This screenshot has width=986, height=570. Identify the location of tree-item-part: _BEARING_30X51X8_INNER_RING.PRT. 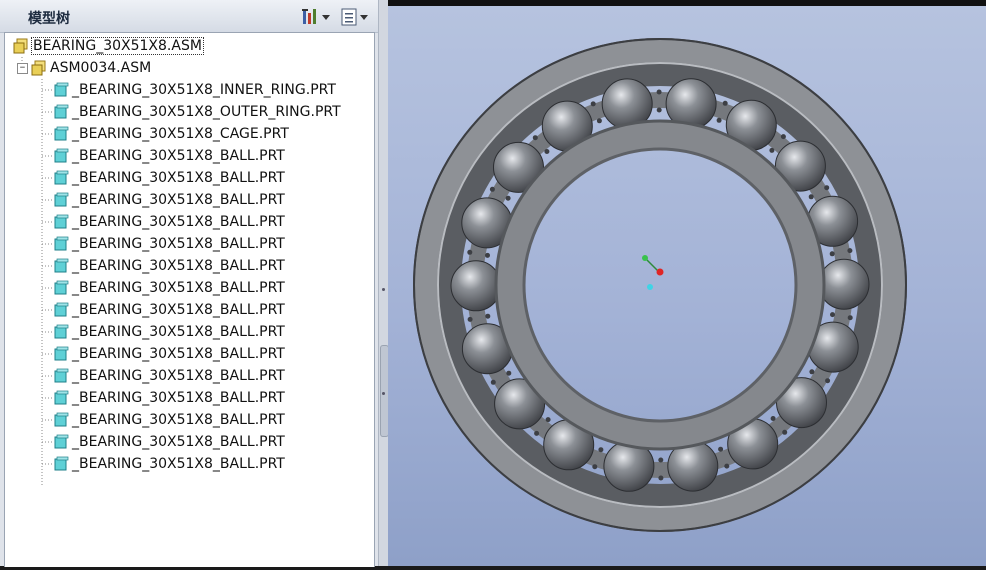
(194, 90).